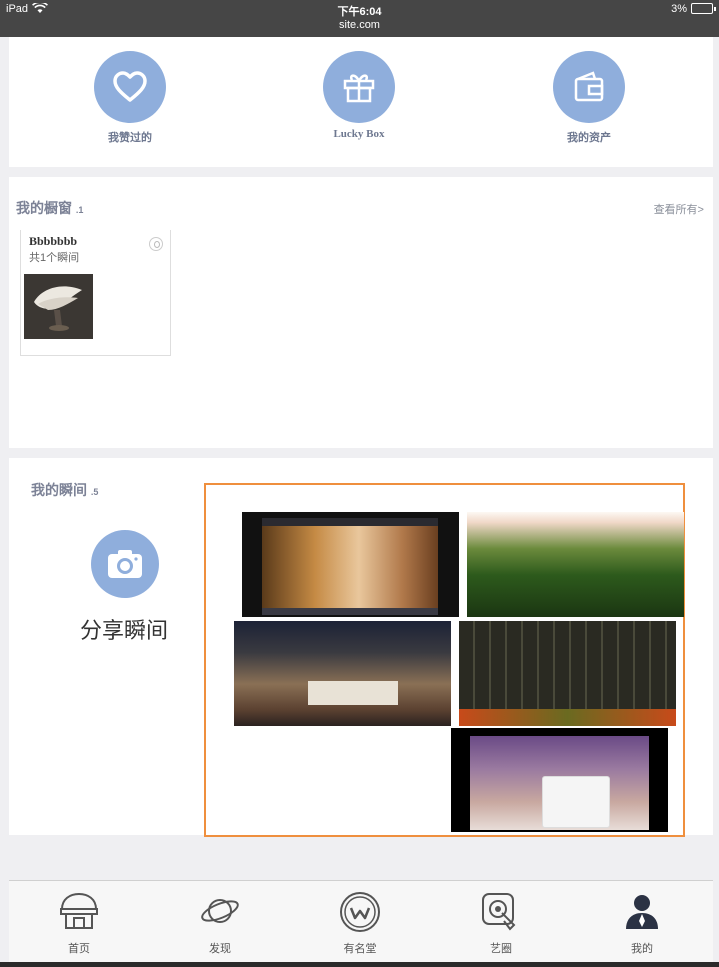  Describe the element at coordinates (59, 490) in the screenshot. I see `moments-title-text: 我的瞬间` at that location.